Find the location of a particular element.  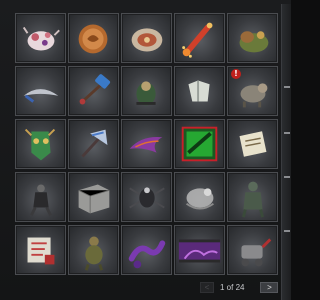

armored-knight-icon is located at coordinates (252, 199).